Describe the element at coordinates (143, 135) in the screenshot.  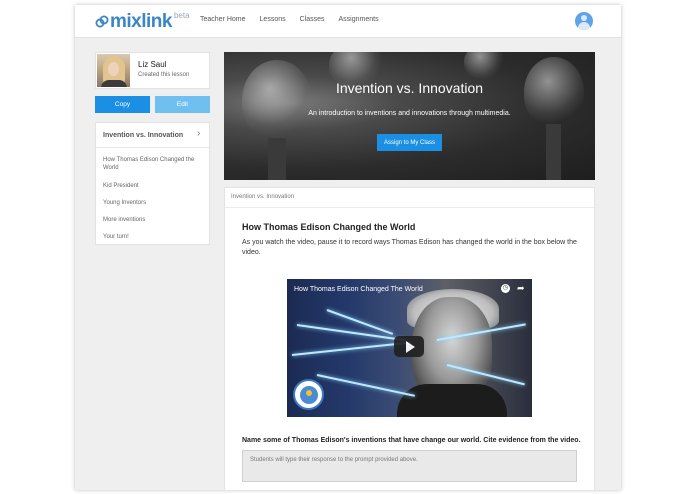
I see `outline-title: Invention vs. Innovation` at that location.